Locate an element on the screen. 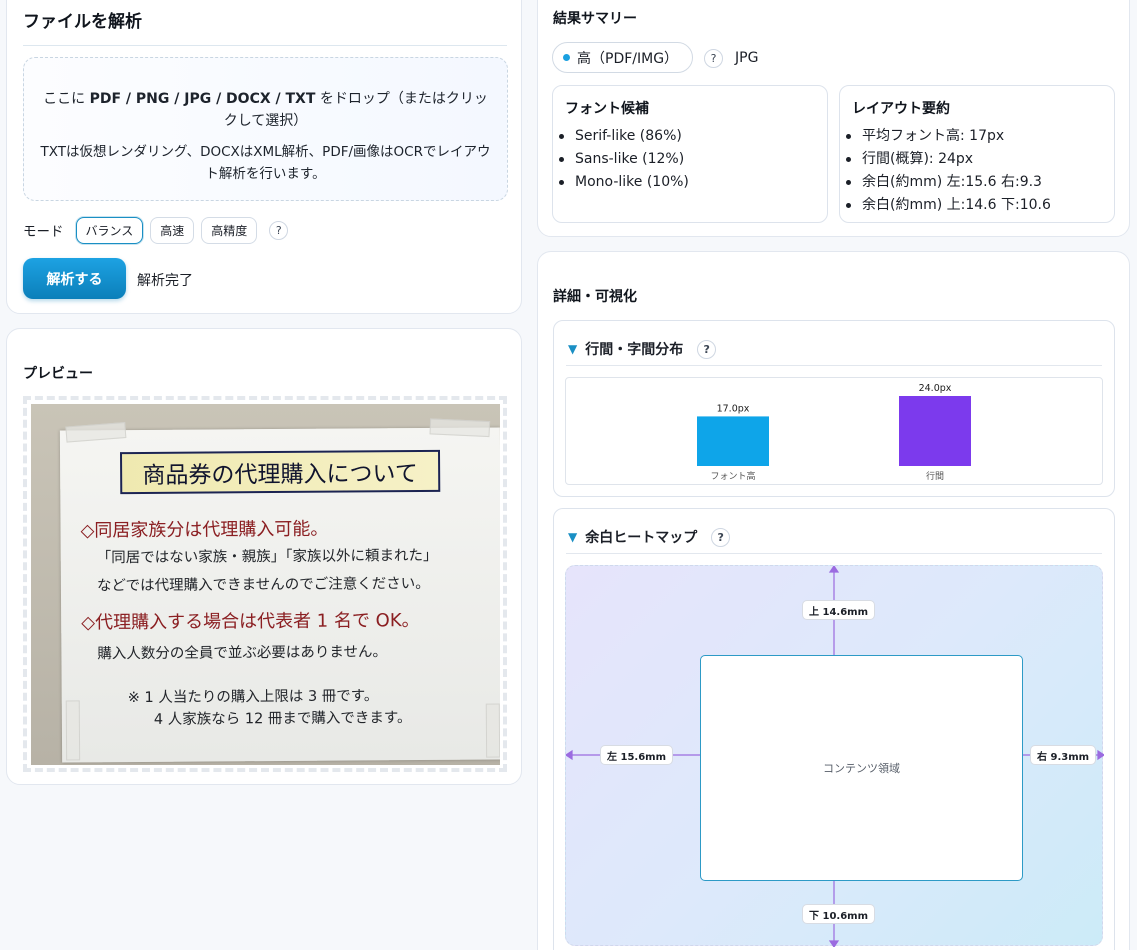 The height and width of the screenshot is (950, 1137). margin-right-label: 右 9.3mm is located at coordinates (1063, 755).